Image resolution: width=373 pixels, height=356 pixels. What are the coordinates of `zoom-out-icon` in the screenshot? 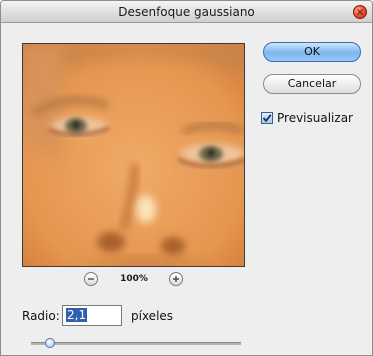 It's located at (91, 279).